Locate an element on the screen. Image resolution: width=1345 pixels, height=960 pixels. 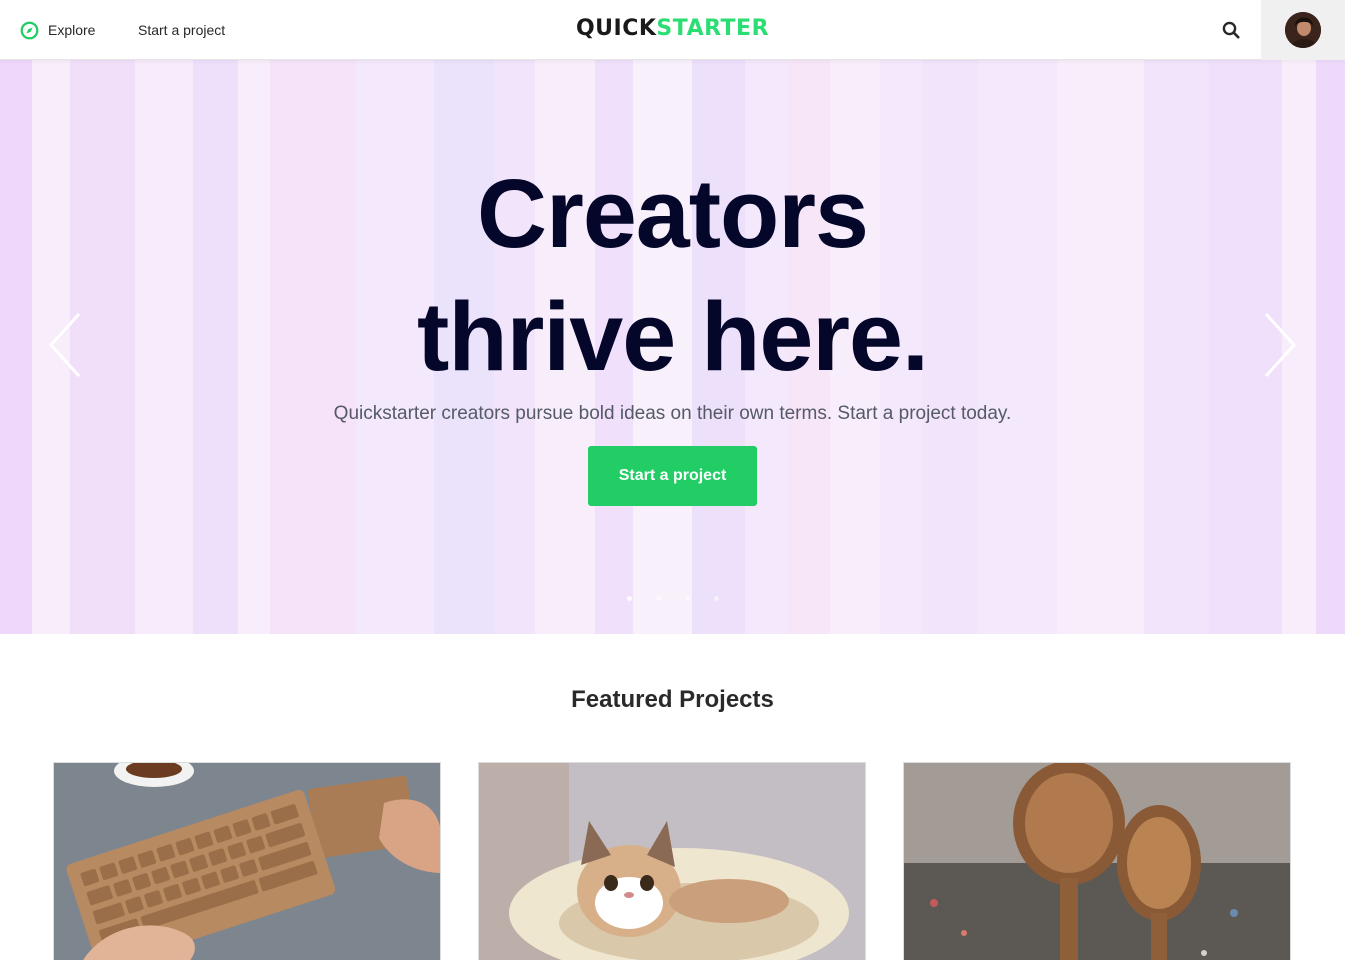
top-navigation: Explore Start a project QUICKSTARTER is located at coordinates (672, 30).